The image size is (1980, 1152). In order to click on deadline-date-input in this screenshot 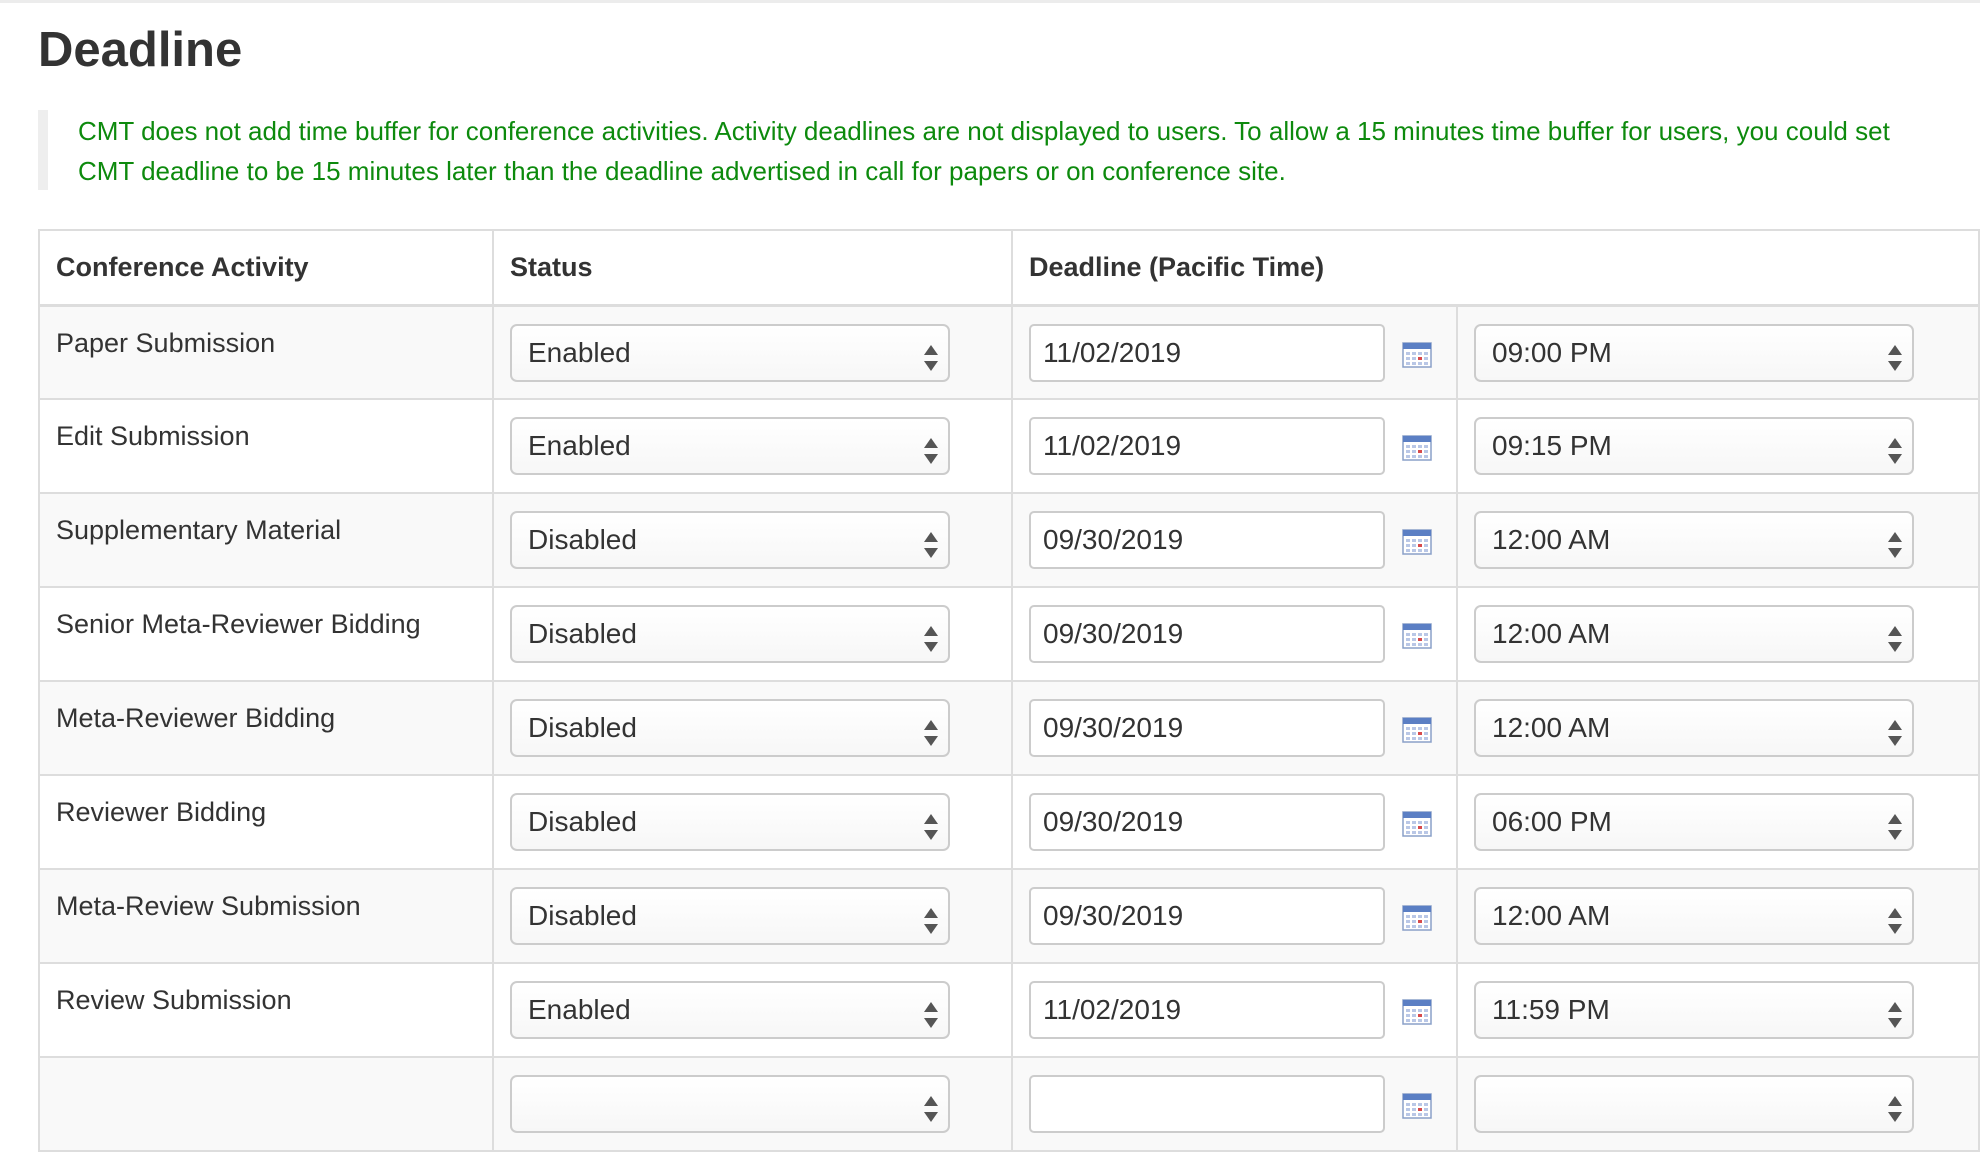, I will do `click(1207, 1104)`.